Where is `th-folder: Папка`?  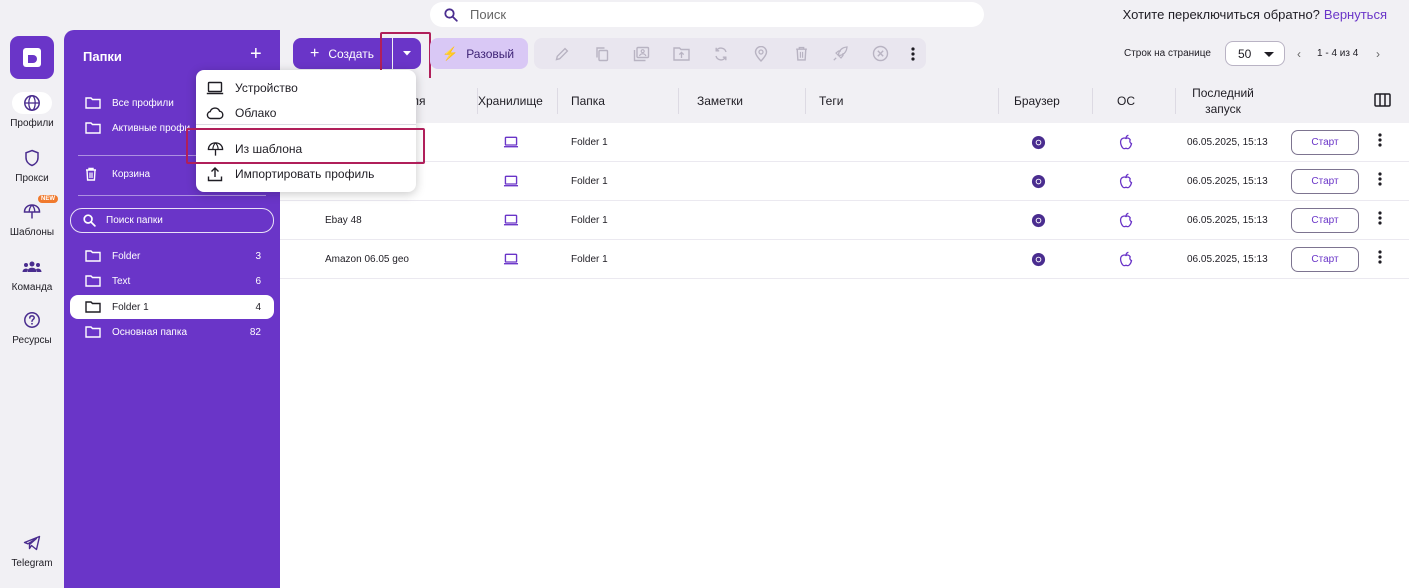 th-folder: Папка is located at coordinates (588, 100).